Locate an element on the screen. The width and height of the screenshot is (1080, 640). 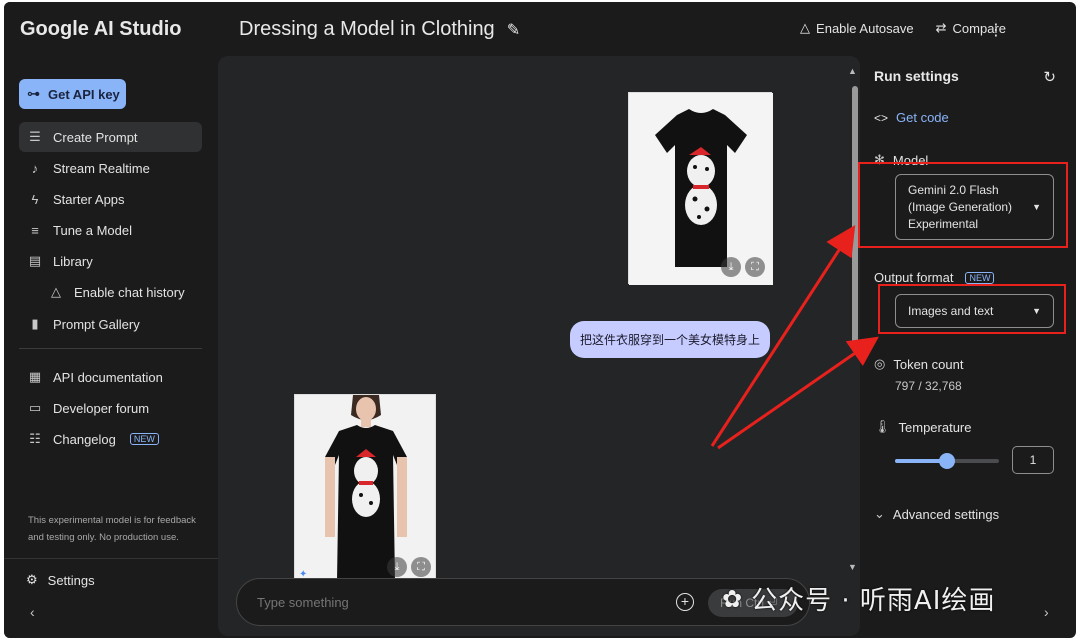
microphone-icon: ♪ is located at coordinates (35, 168).